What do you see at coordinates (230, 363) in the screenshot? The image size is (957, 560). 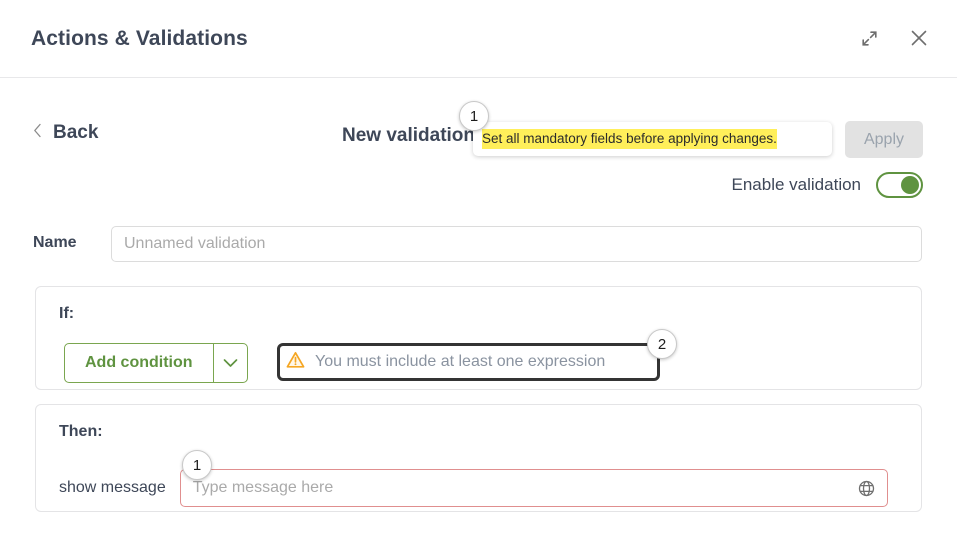 I see `chevron-down-icon` at bounding box center [230, 363].